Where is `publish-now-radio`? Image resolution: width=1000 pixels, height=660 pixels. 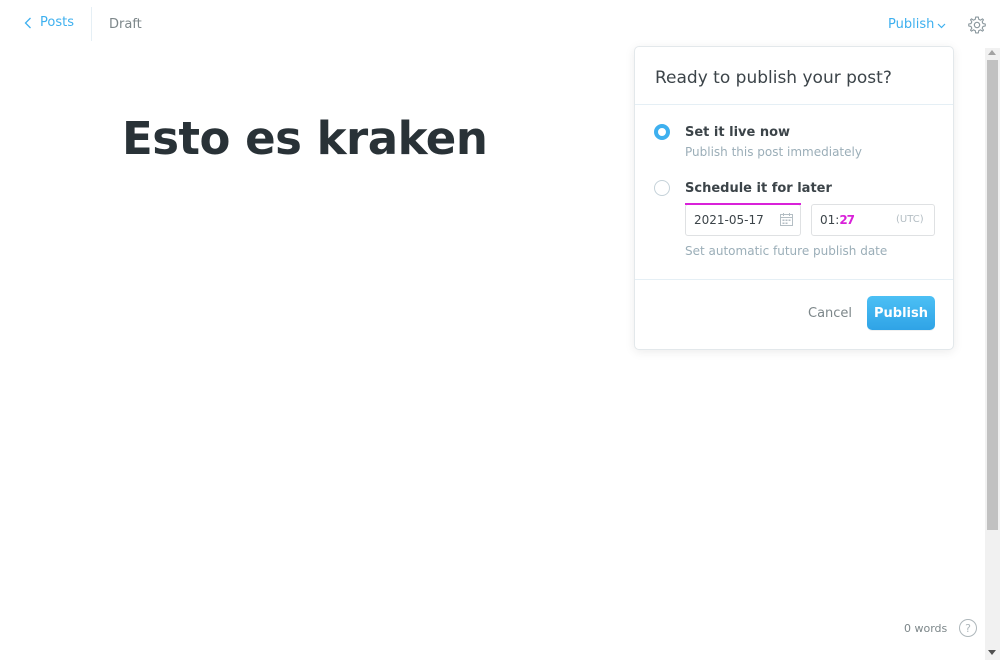 publish-now-radio is located at coordinates (662, 132).